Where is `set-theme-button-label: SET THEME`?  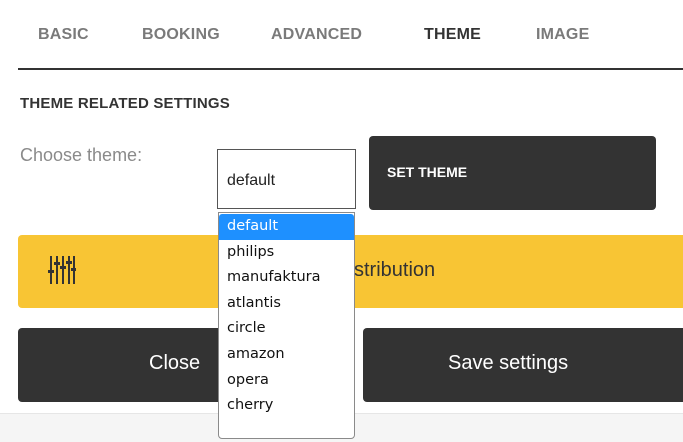
set-theme-button-label: SET THEME is located at coordinates (427, 172).